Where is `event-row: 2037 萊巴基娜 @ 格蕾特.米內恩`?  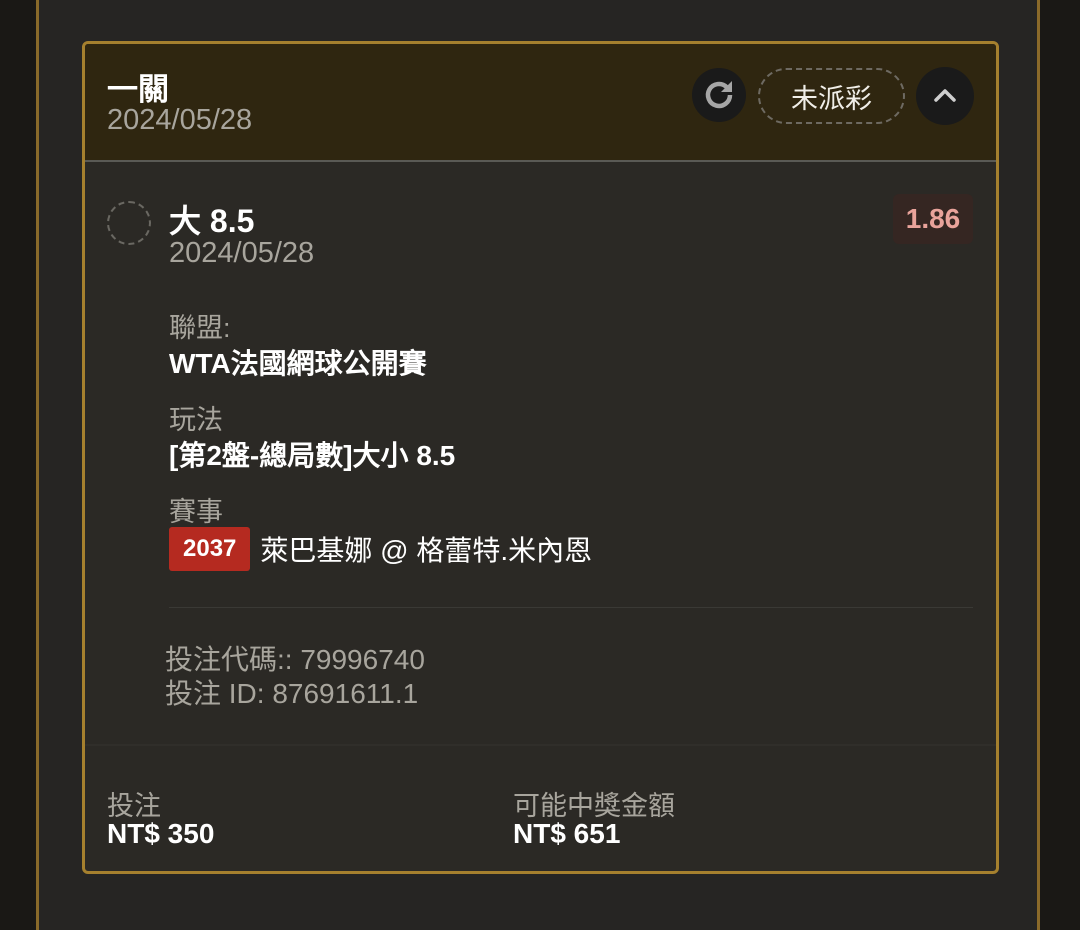 event-row: 2037 萊巴基娜 @ 格蕾特.米內恩 is located at coordinates (380, 549).